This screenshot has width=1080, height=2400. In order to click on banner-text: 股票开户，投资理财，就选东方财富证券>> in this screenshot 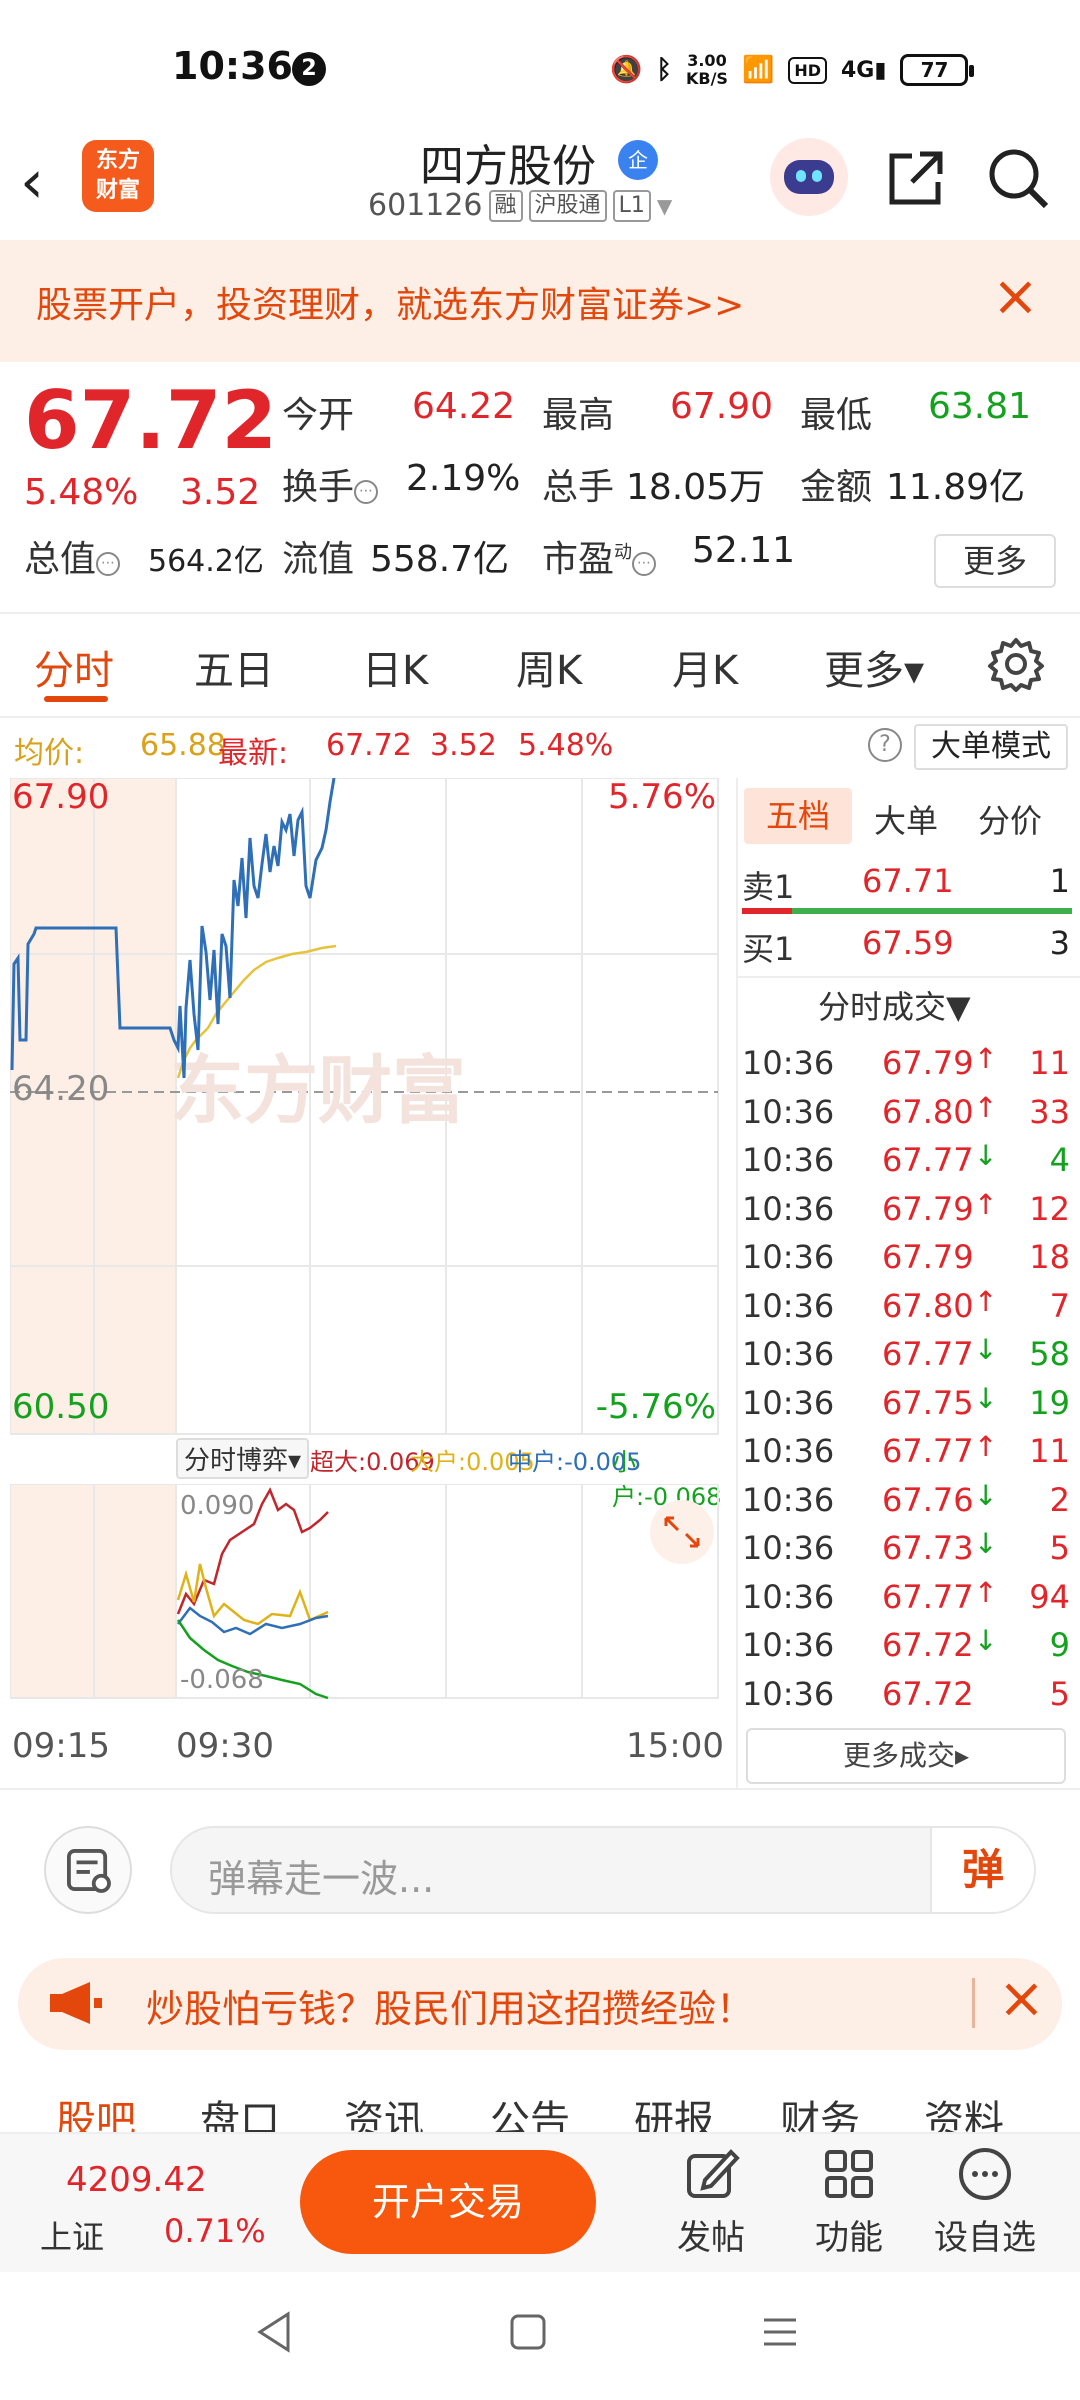, I will do `click(390, 302)`.